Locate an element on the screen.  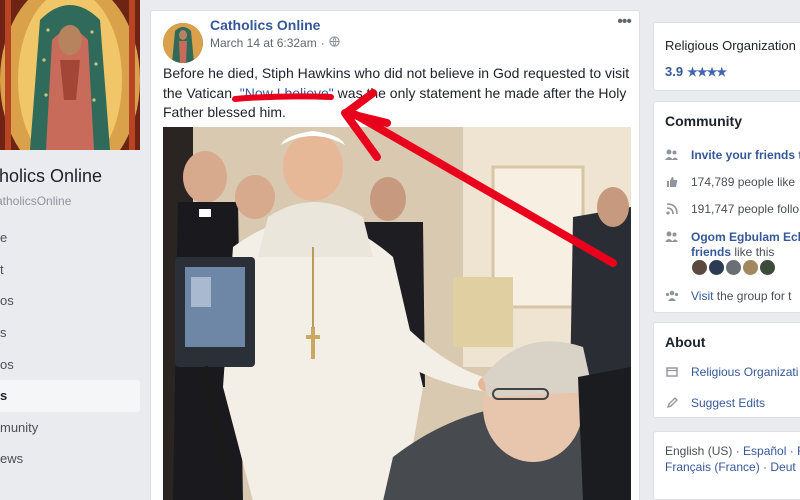
friend-avatars is located at coordinates (733, 267).